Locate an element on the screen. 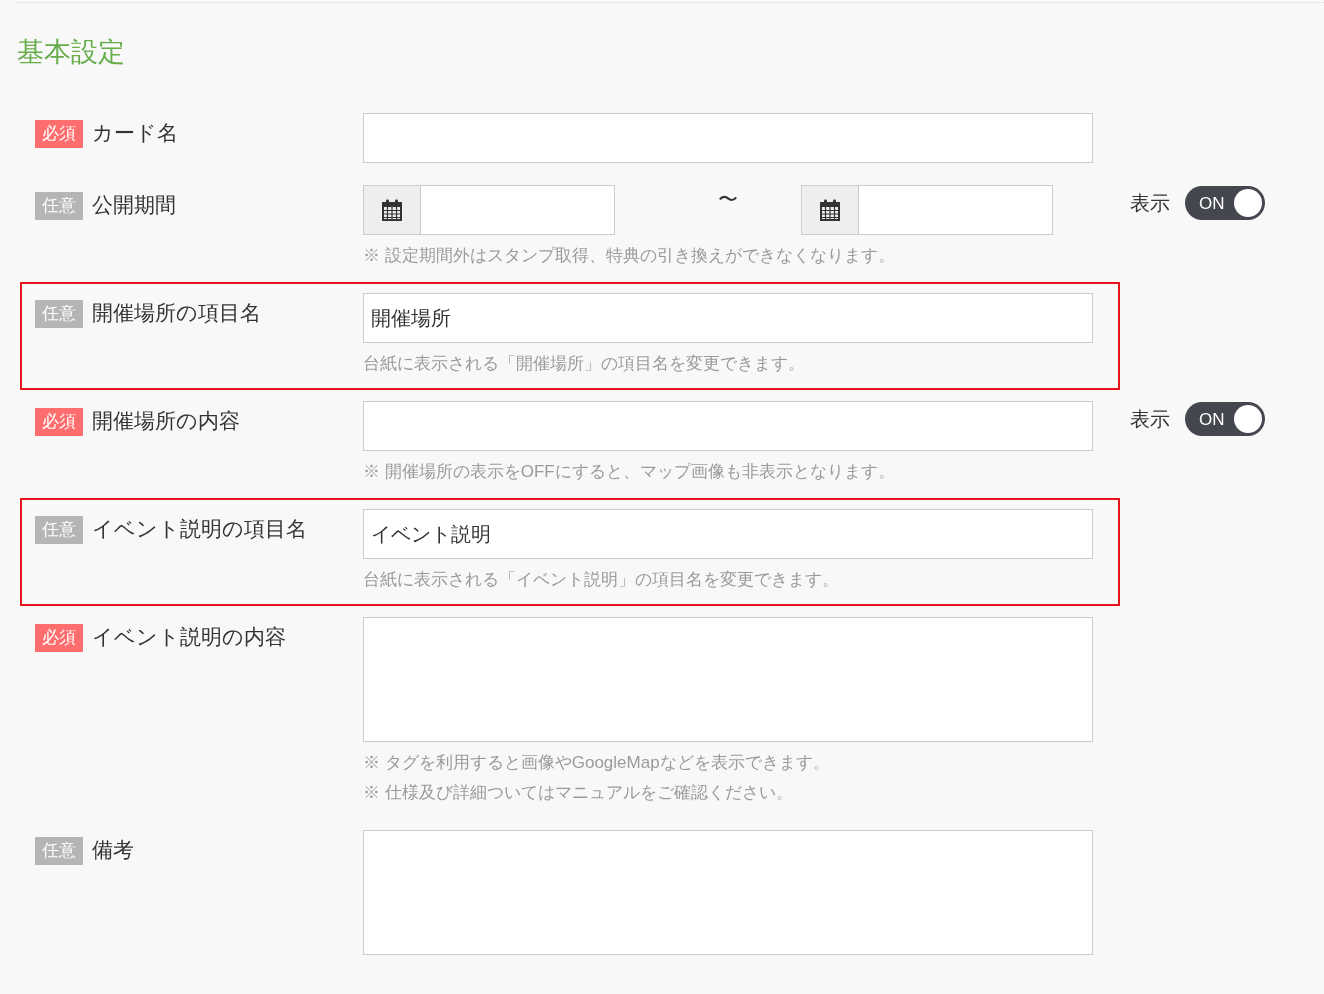 The width and height of the screenshot is (1324, 994). field-note: ※ 設定期間外はスタンプ取得、特典の引き換えができなくなります。 is located at coordinates (629, 256).